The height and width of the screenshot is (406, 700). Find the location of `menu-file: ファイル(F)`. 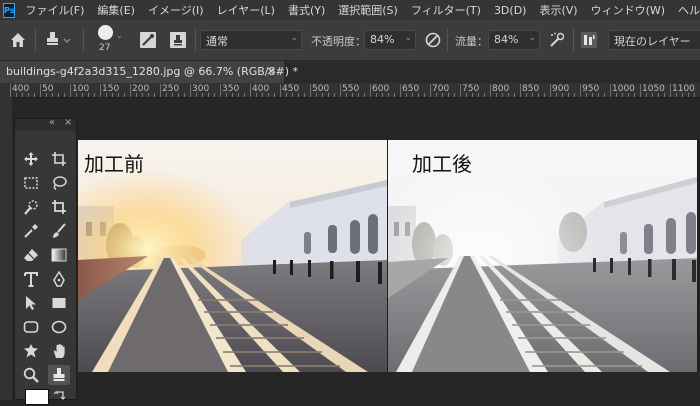

menu-file: ファイル(F) is located at coordinates (57, 10).